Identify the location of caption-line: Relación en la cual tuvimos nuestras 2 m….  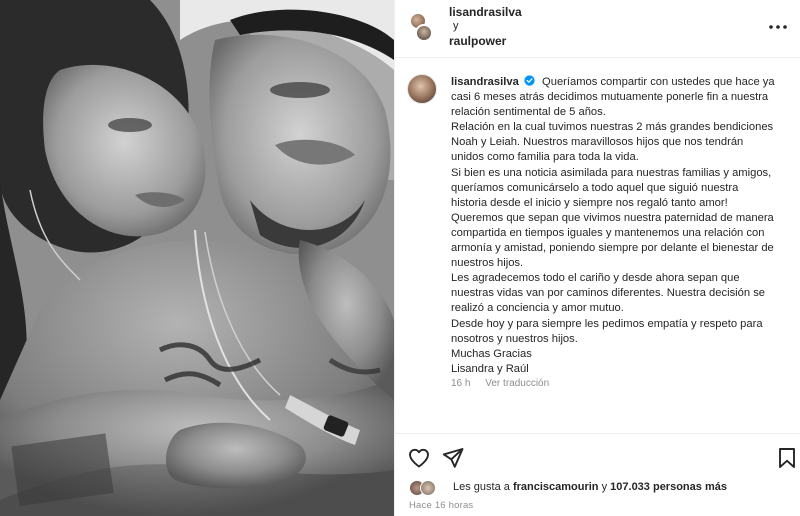
(612, 127).